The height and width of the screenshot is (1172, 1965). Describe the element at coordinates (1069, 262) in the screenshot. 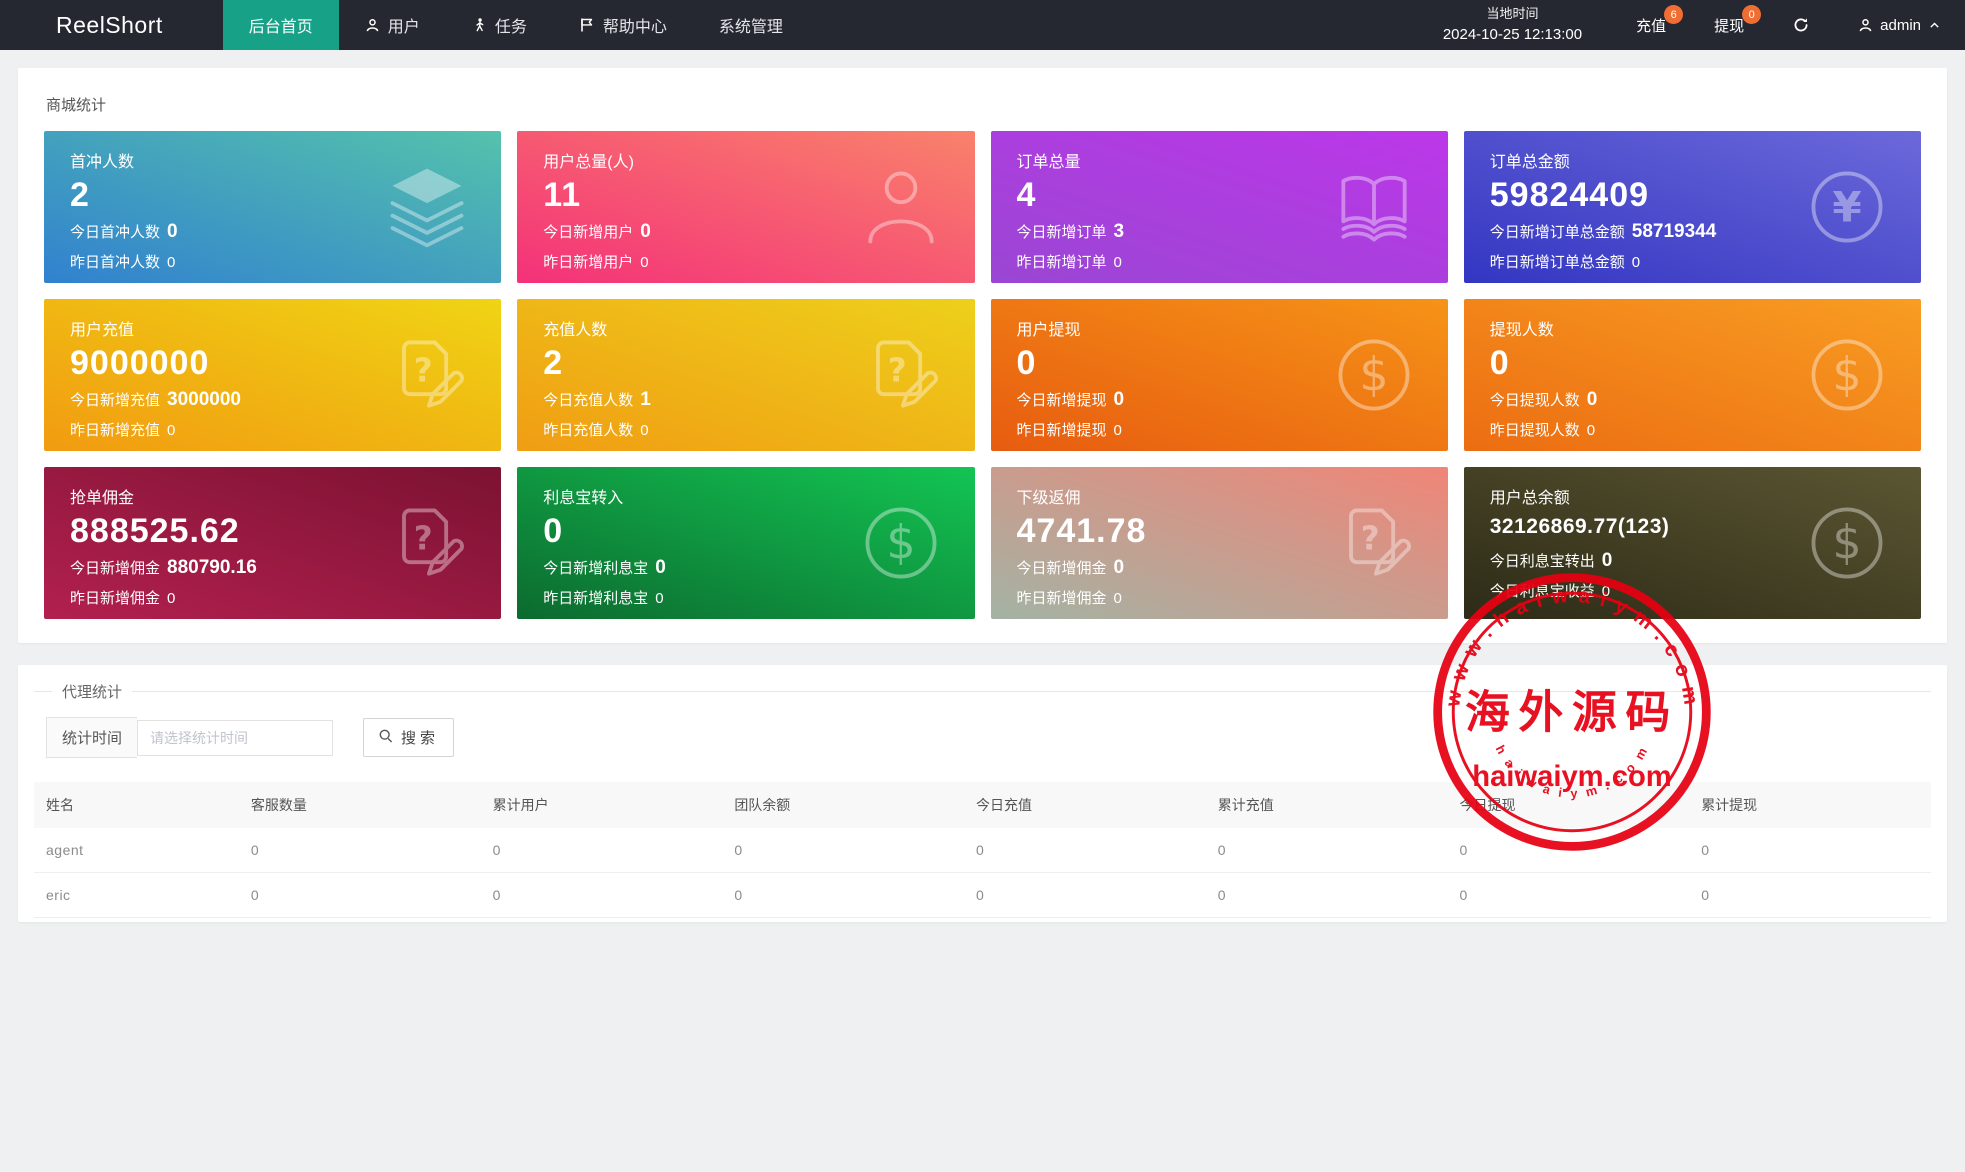

I see `card-subline: 昨日新增订单 0` at that location.